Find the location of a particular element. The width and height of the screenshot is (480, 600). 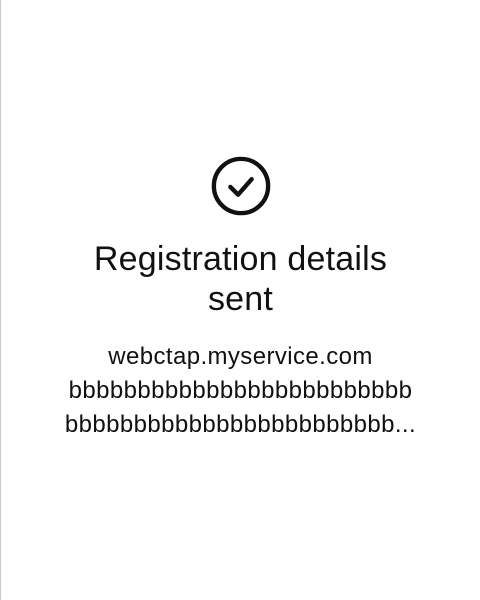

detail-line-2: bbbbbbbbbbbbbbbbbbbbbbbbb is located at coordinates (240, 390).